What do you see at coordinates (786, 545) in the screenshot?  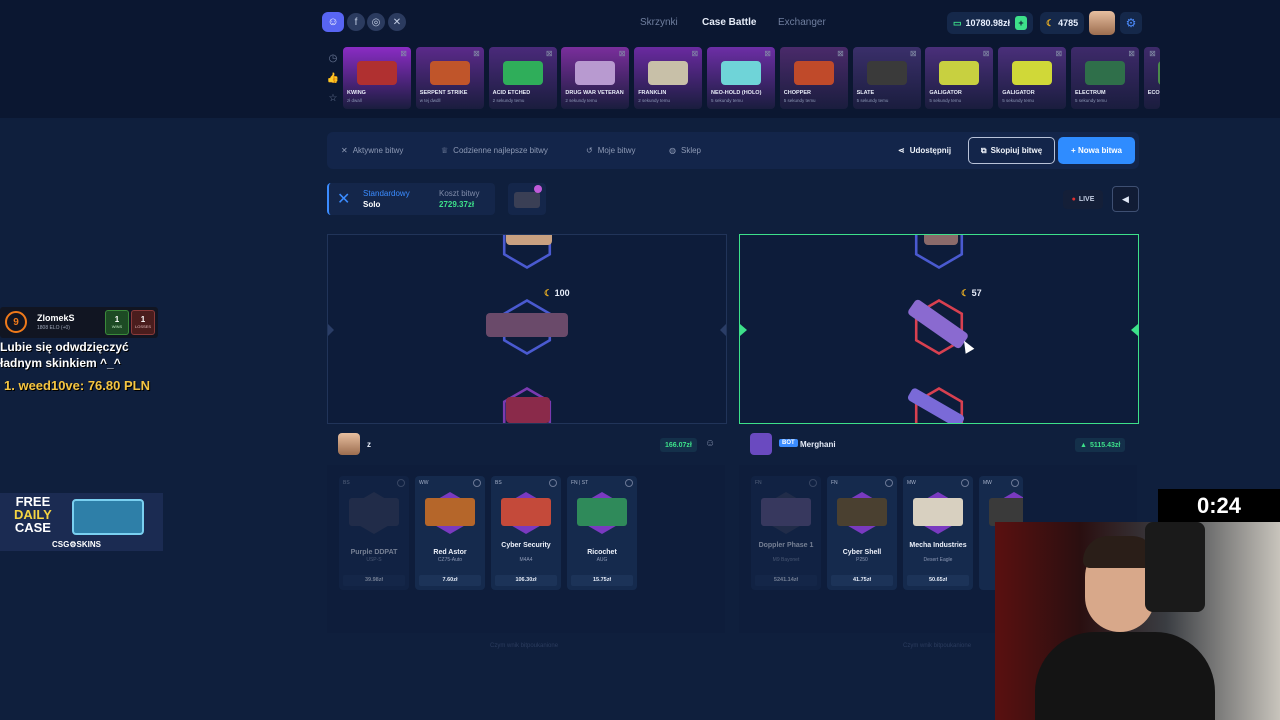 I see `skin-name: Doppler Phase 1` at bounding box center [786, 545].